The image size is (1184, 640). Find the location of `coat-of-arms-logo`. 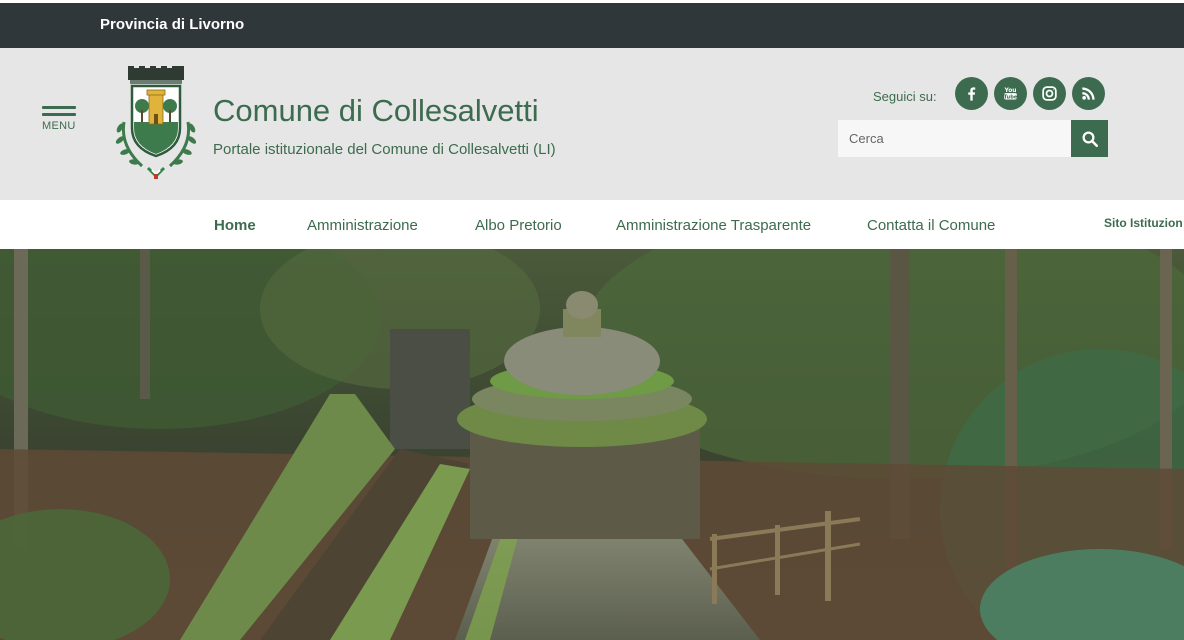

coat-of-arms-logo is located at coordinates (156, 123).